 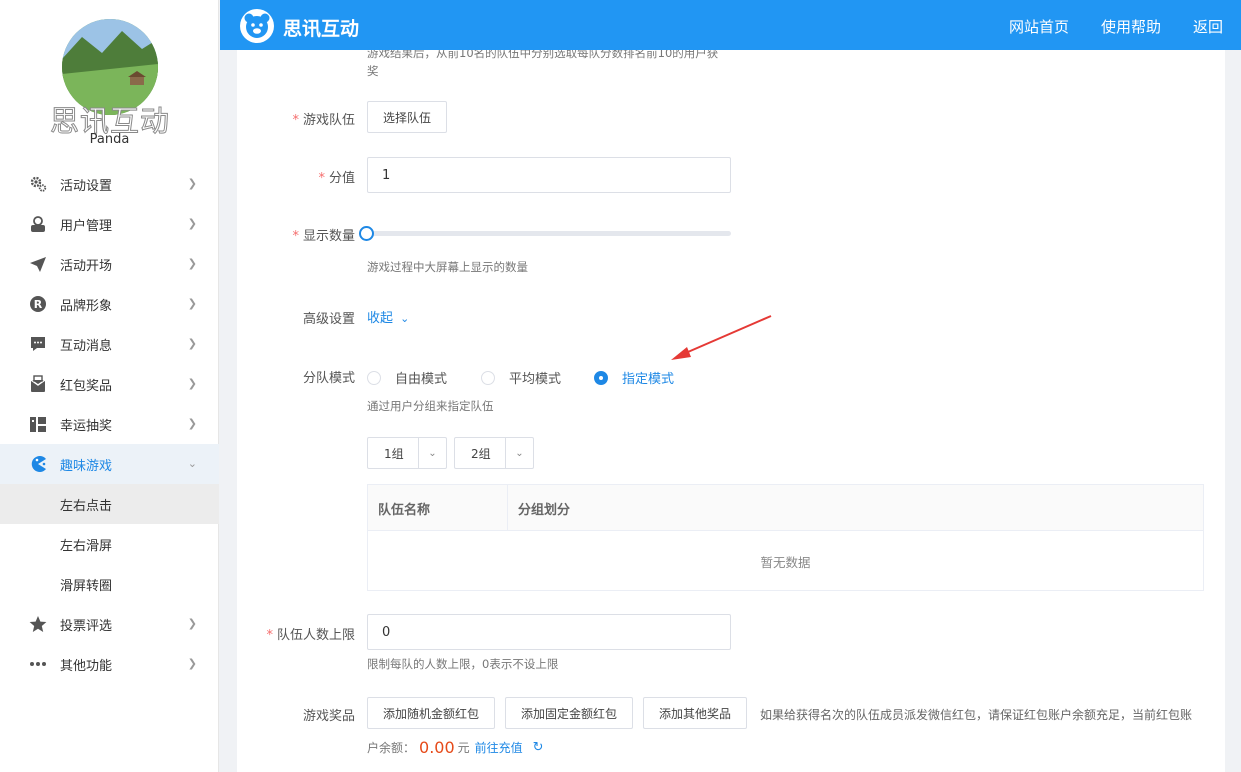 What do you see at coordinates (38, 224) in the screenshot?
I see `user-icon` at bounding box center [38, 224].